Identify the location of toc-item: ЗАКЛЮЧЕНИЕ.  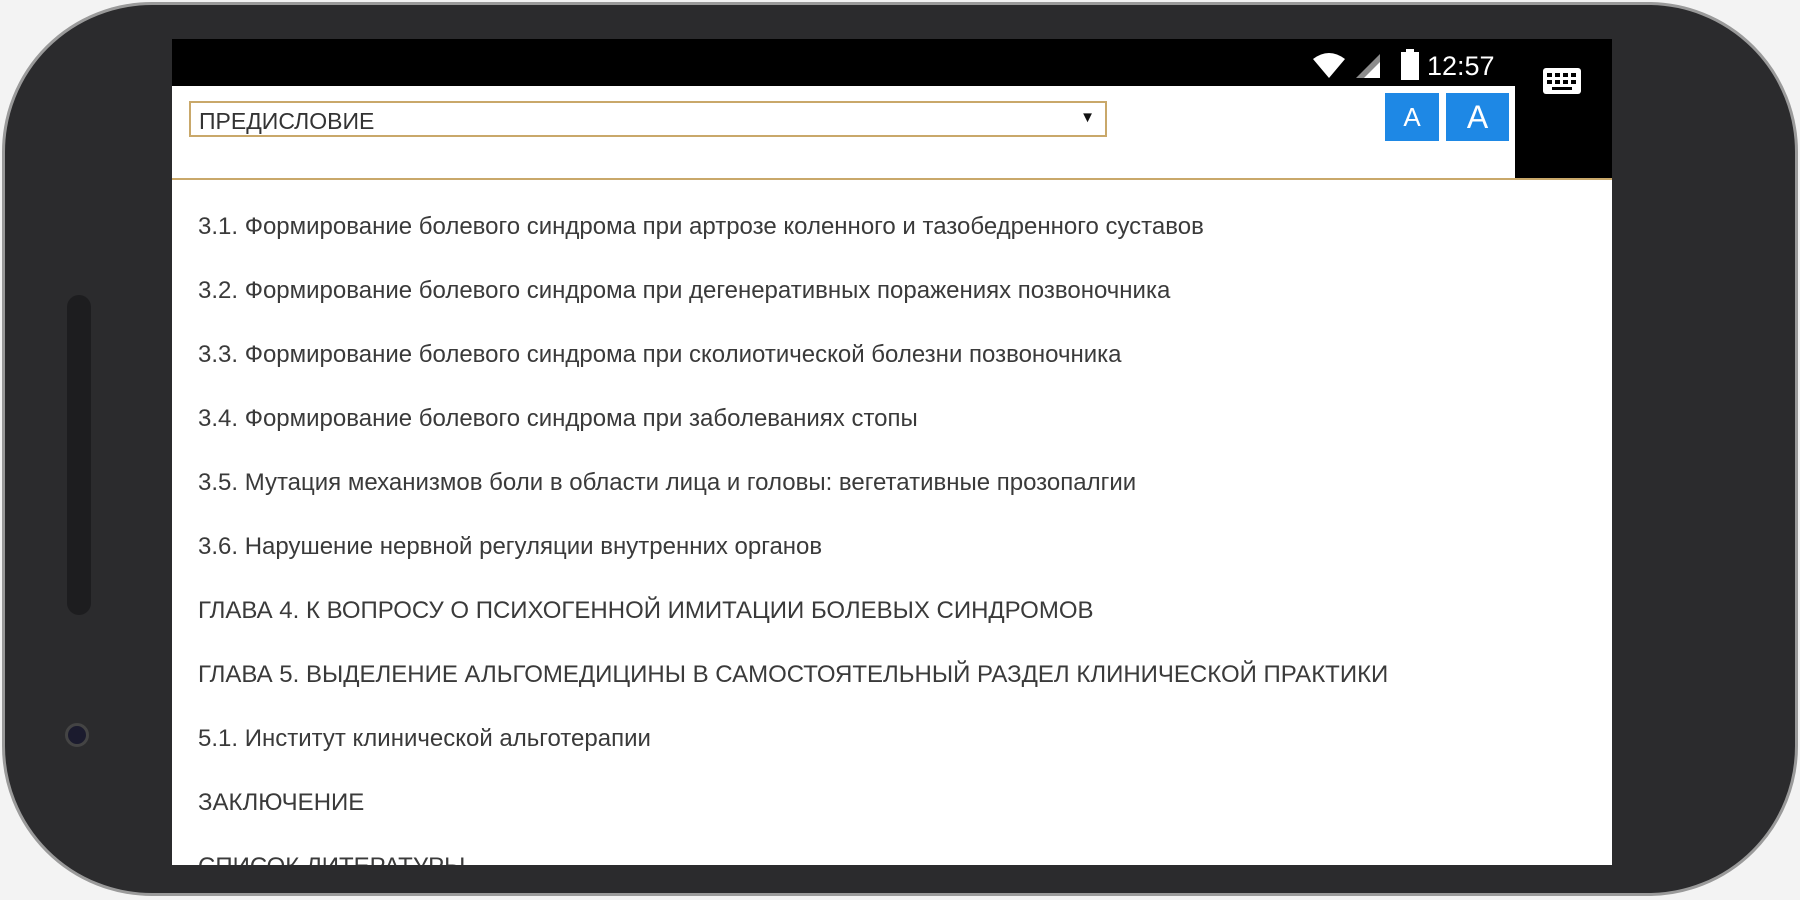
(281, 803).